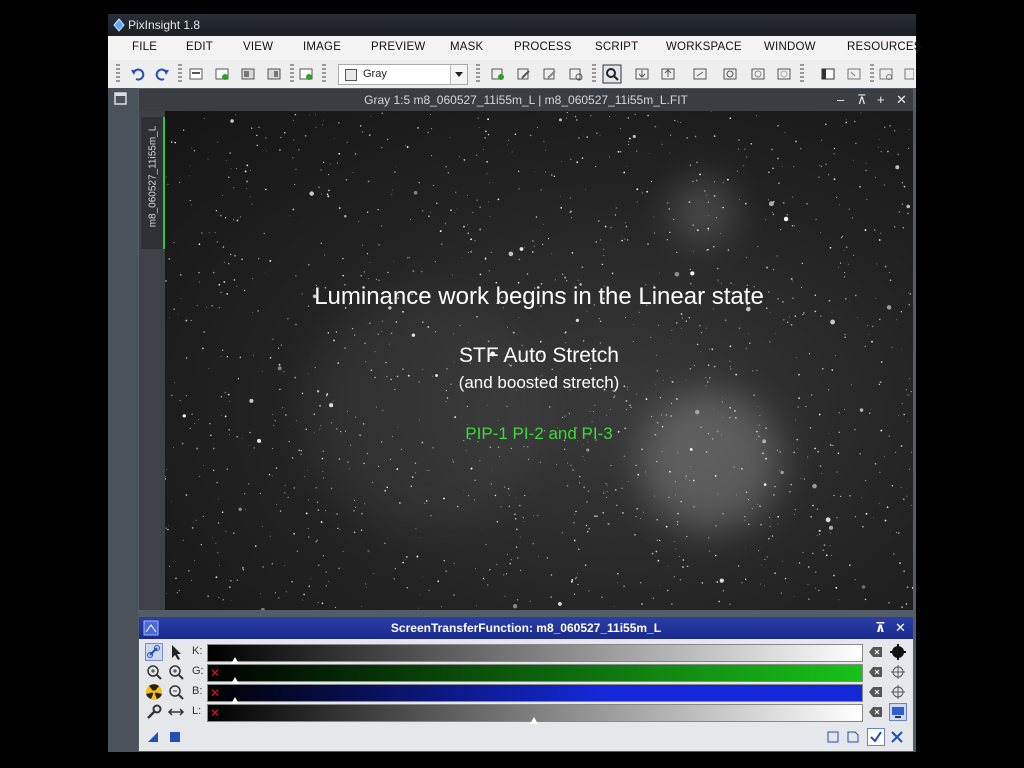  Describe the element at coordinates (535, 694) in the screenshot. I see `stf-b-bar: ✕` at that location.